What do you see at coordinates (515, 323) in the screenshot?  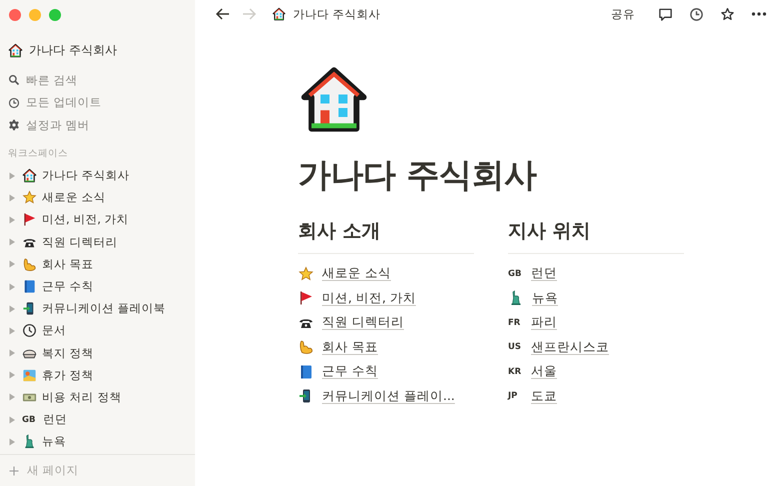 I see `country-code: FR` at bounding box center [515, 323].